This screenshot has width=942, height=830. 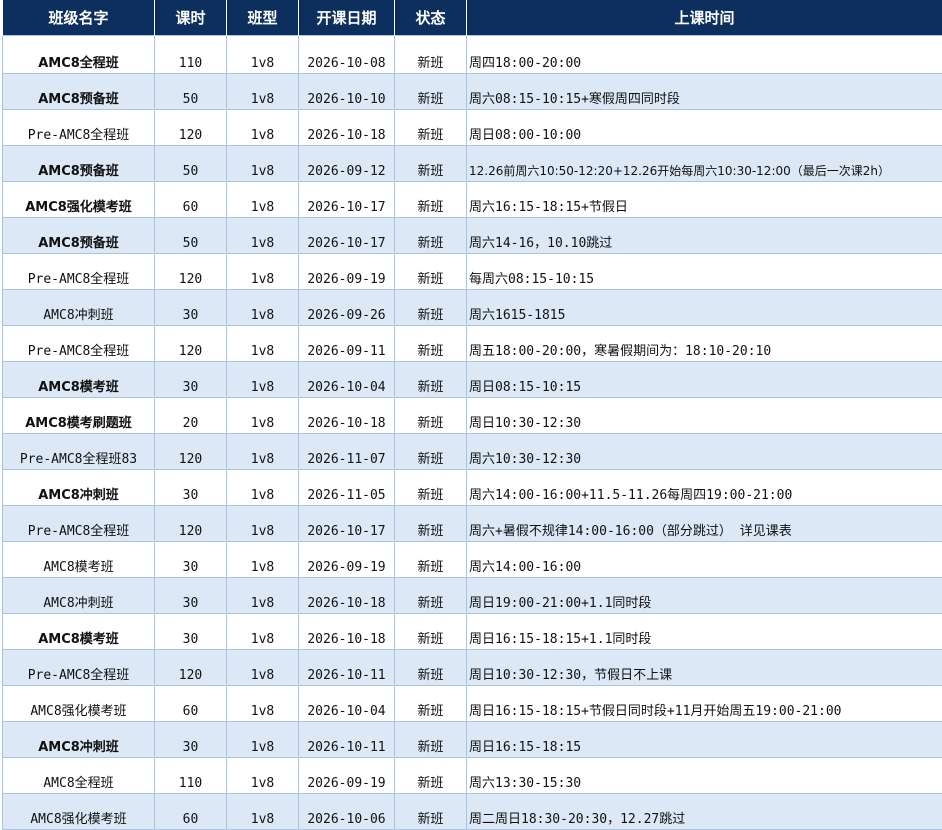 I want to click on cell-class-time: 周日08:15-10:15, so click(x=704, y=380).